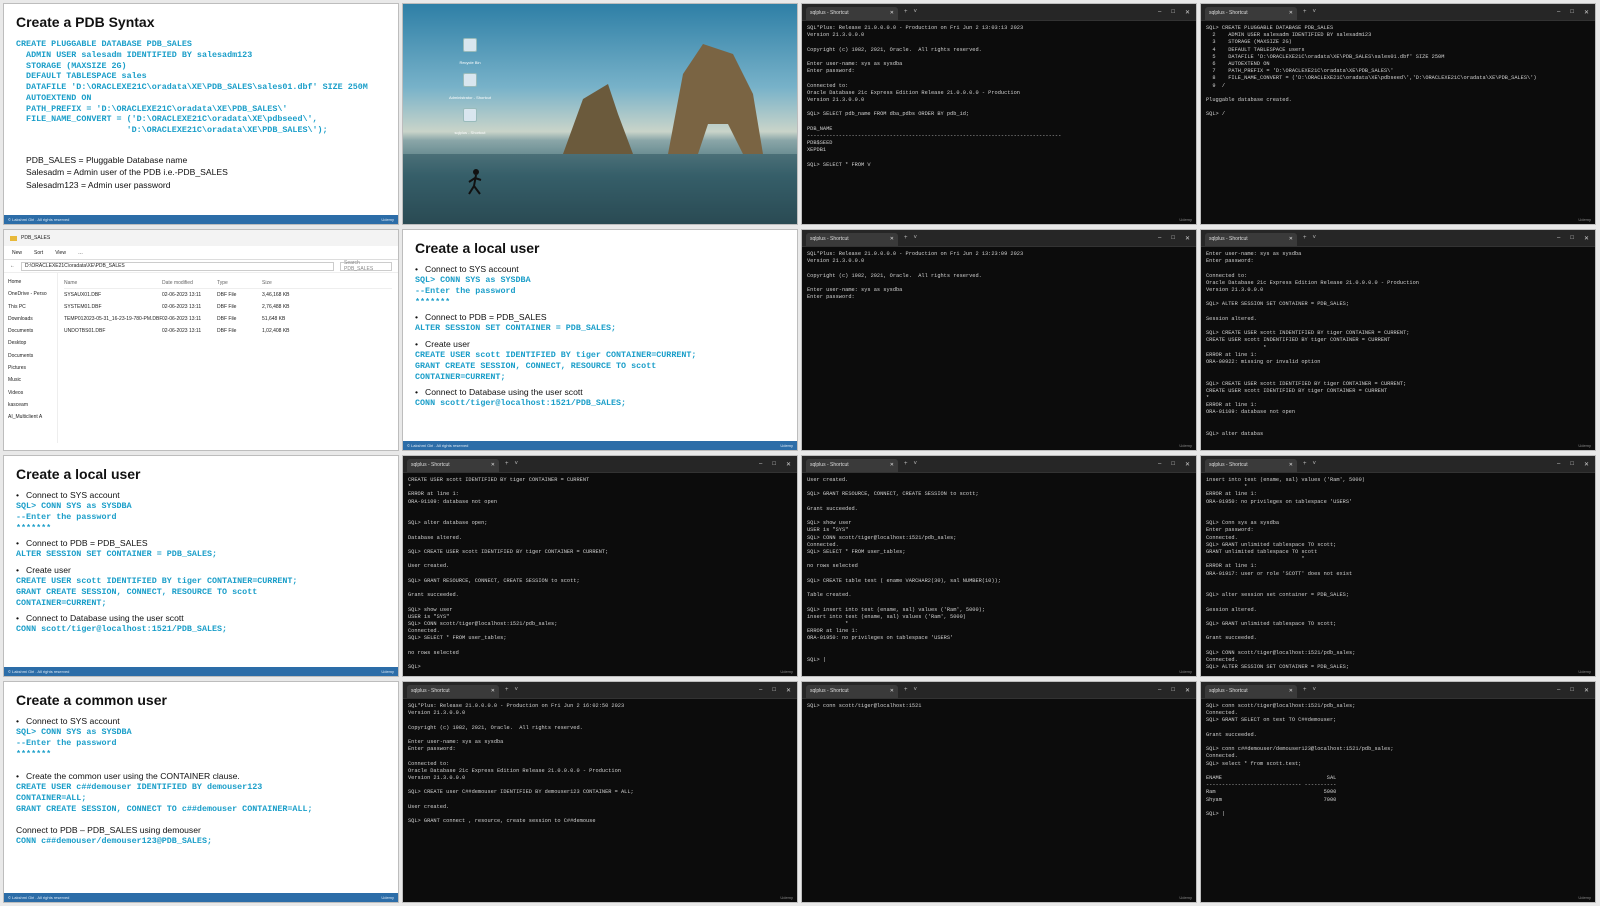 Image resolution: width=1600 pixels, height=906 pixels. Describe the element at coordinates (30, 405) in the screenshot. I see `nav-item: kasceam` at that location.